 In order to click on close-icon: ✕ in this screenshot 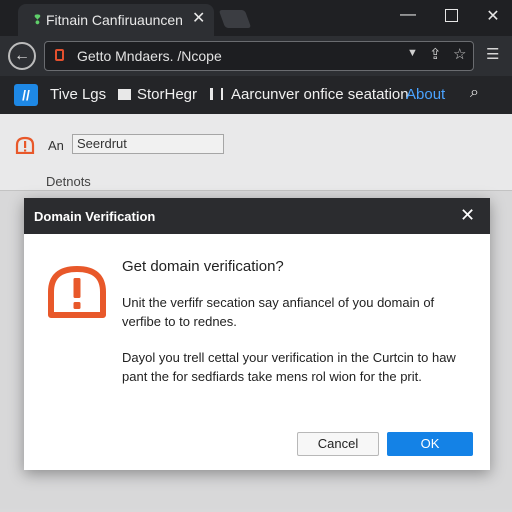, I will do `click(467, 215)`.